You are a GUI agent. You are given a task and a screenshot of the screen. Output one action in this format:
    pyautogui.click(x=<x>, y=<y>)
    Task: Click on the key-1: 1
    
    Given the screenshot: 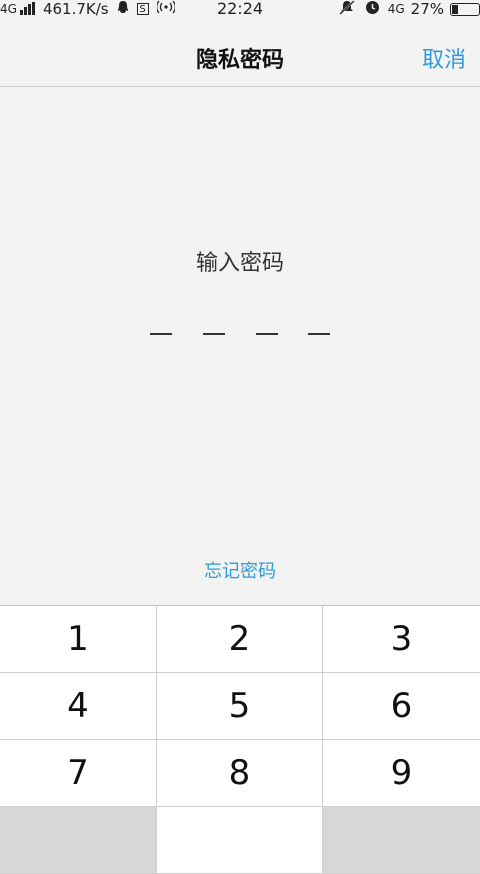 What is the action you would take?
    pyautogui.click(x=78, y=639)
    